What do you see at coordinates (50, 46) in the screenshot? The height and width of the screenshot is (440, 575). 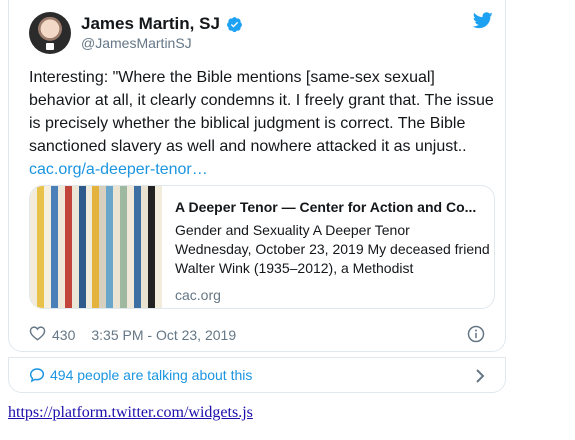 I see `avatar-collar` at bounding box center [50, 46].